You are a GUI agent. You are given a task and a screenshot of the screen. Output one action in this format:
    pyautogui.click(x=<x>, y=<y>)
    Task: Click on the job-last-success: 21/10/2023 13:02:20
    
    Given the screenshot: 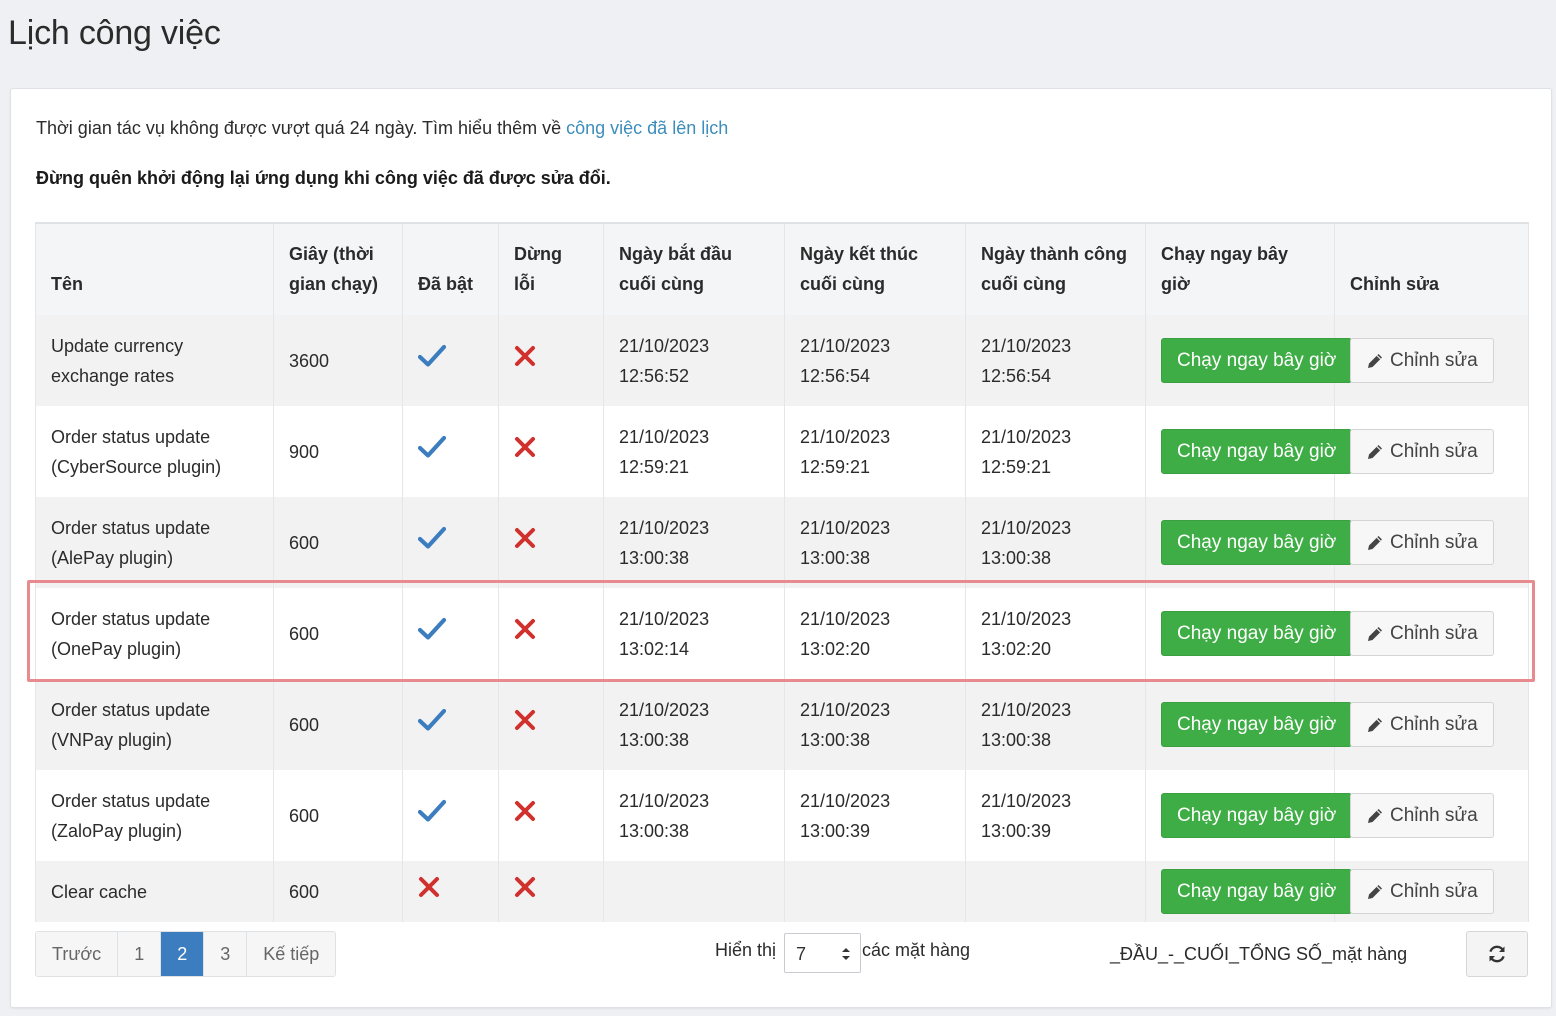 What is the action you would take?
    pyautogui.click(x=1055, y=633)
    